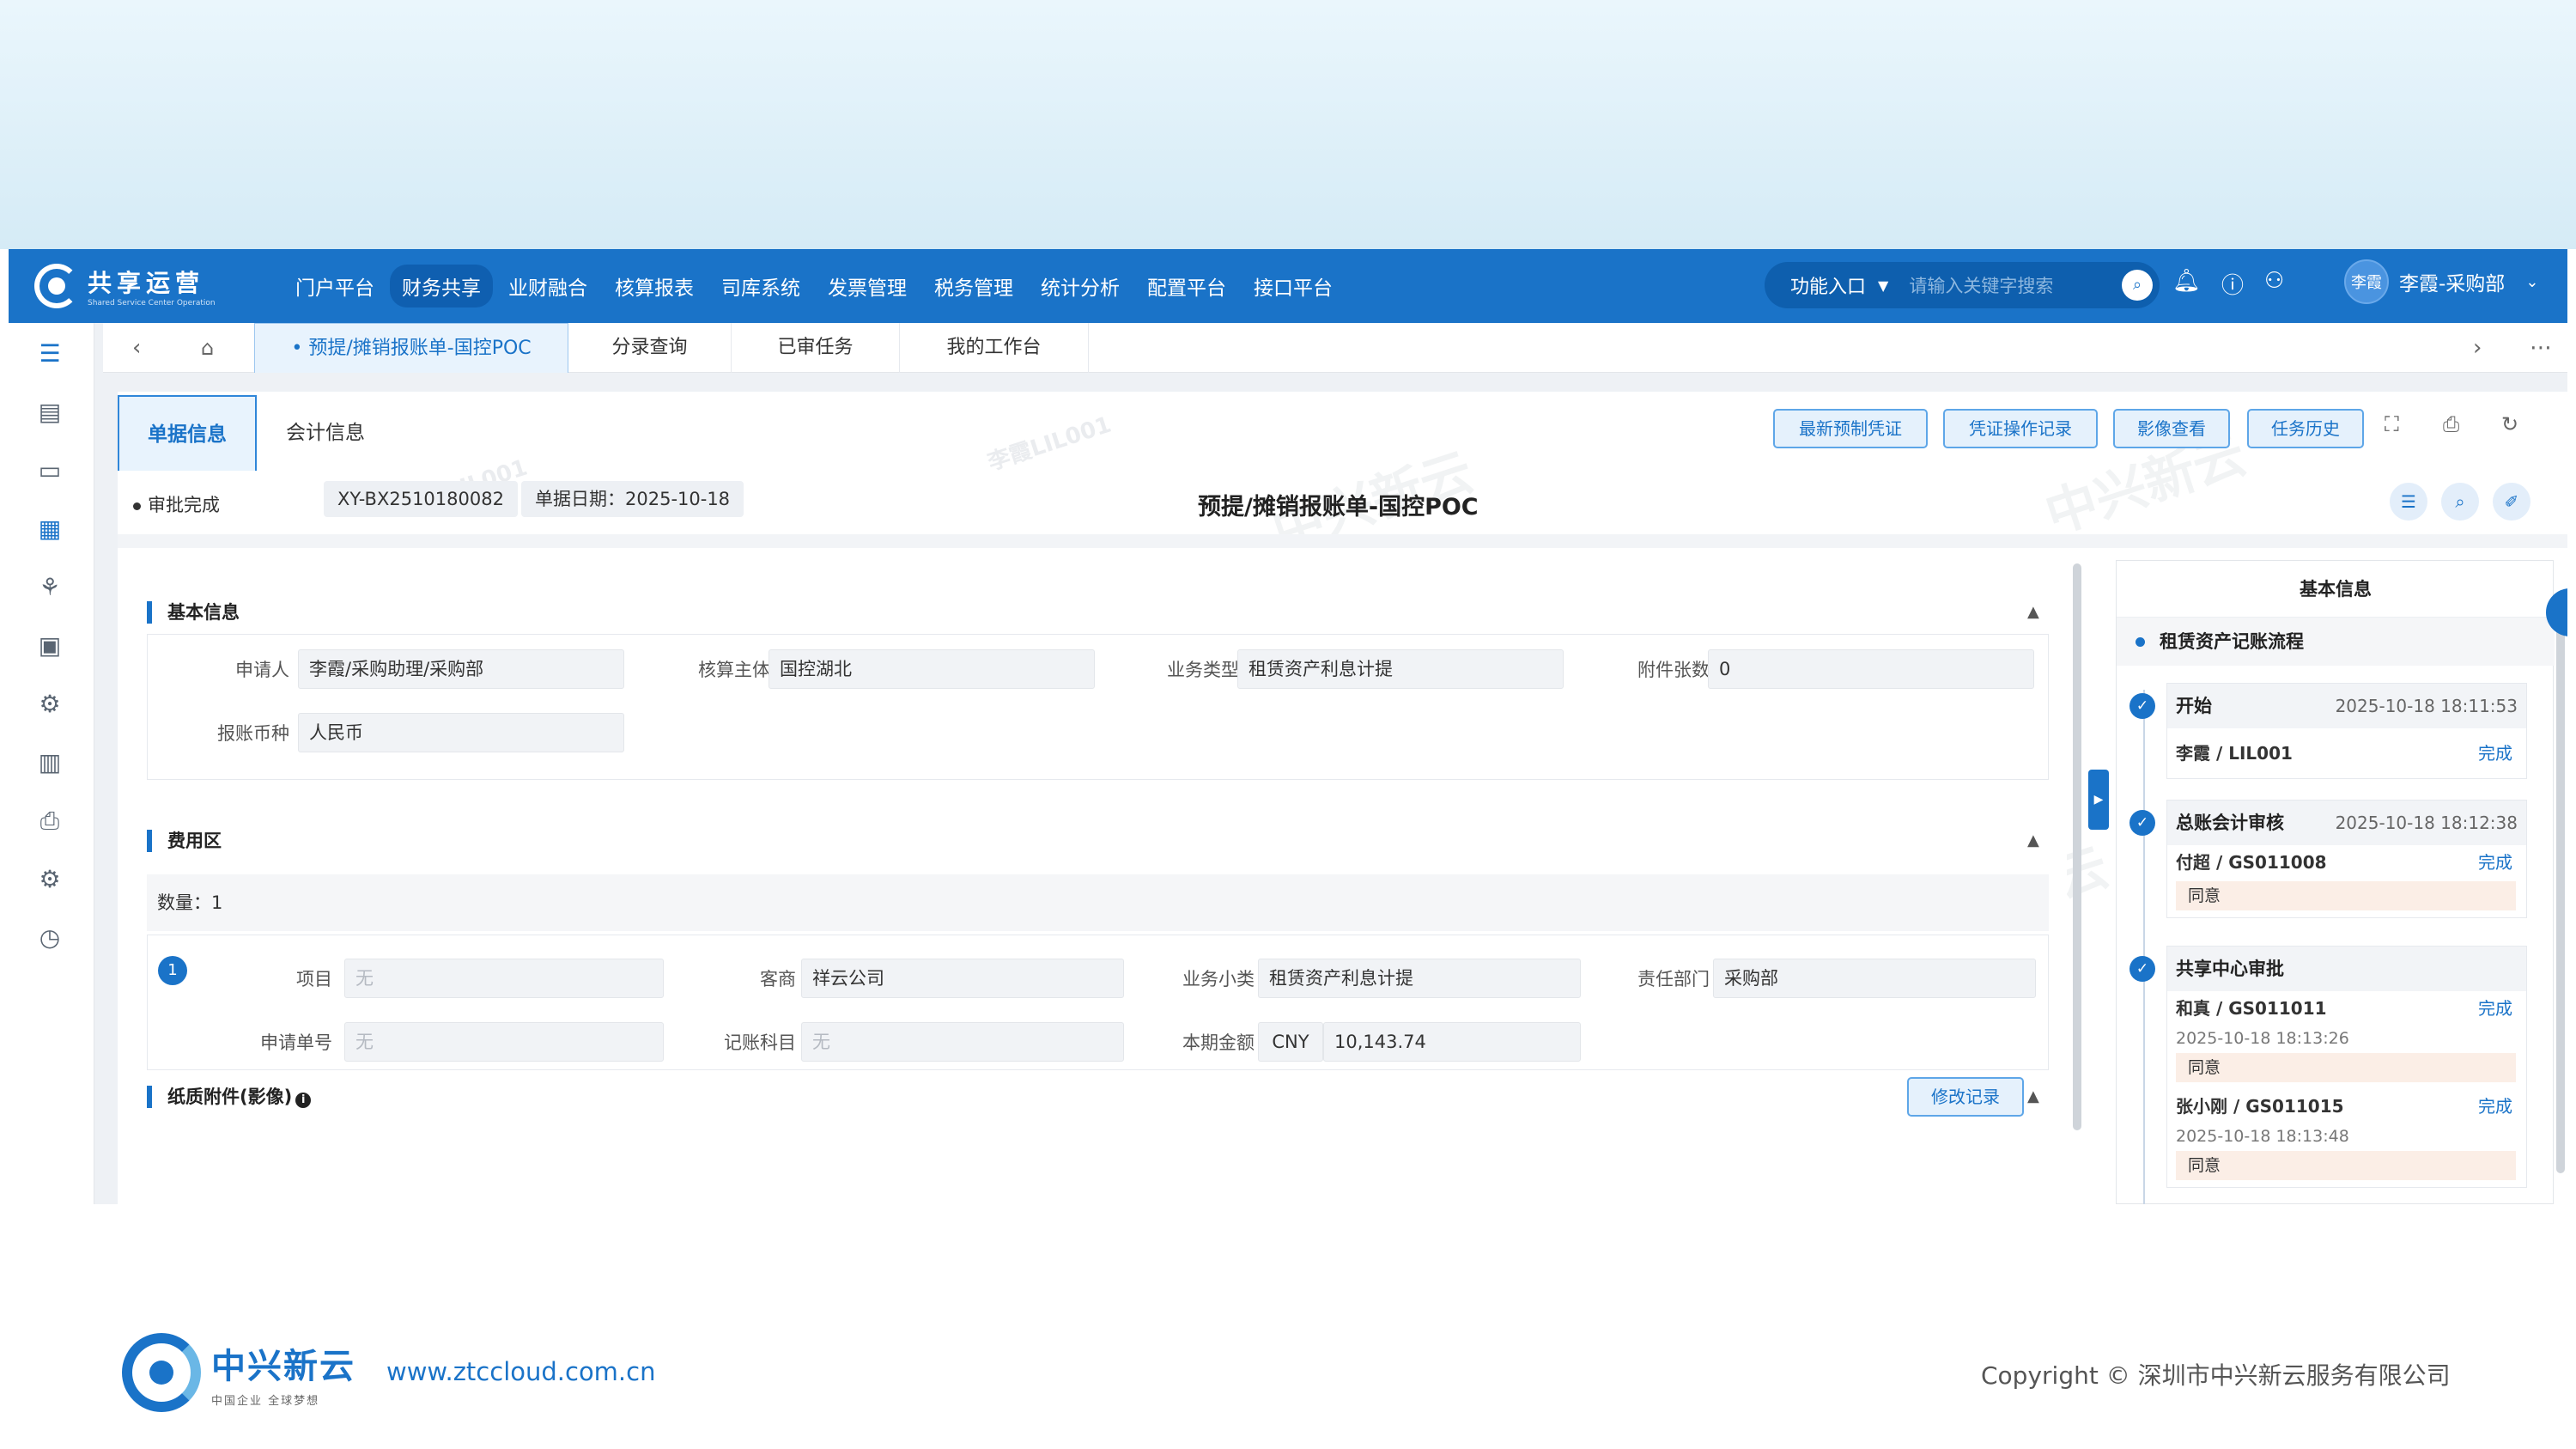 The image size is (2576, 1449). Describe the element at coordinates (2305, 428) in the screenshot. I see `task-history-button: 任务历史` at that location.